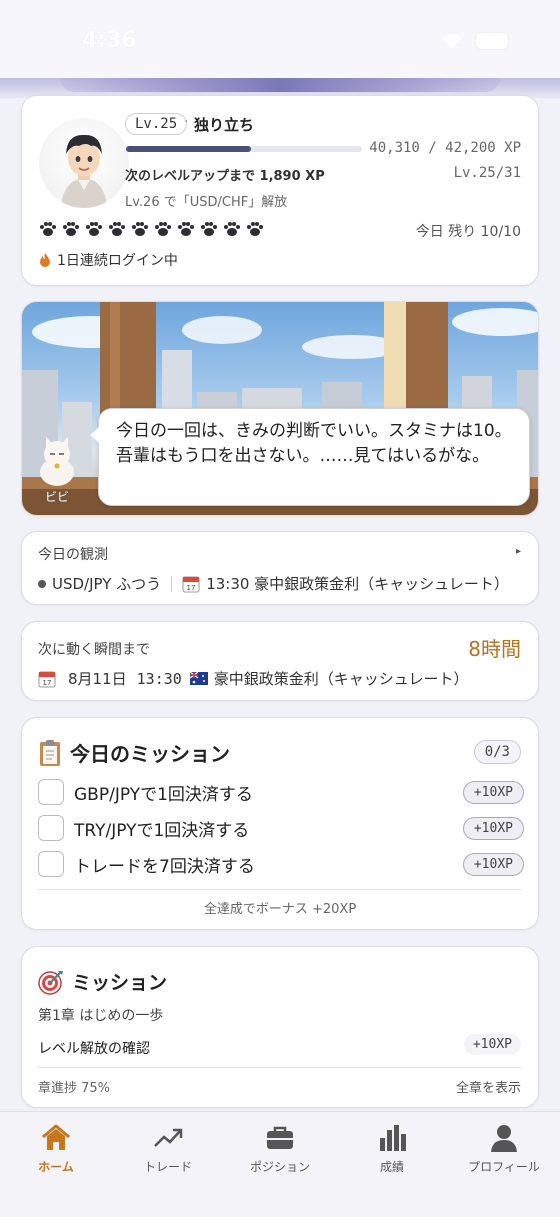 The width and height of the screenshot is (560, 1217). Describe the element at coordinates (73, 555) in the screenshot. I see `observation-title: 今日の観測` at that location.